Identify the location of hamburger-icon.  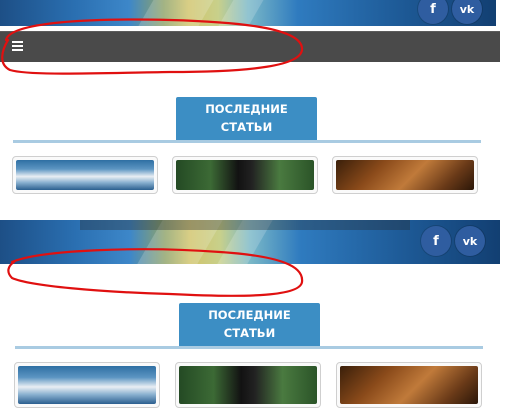
(17, 46).